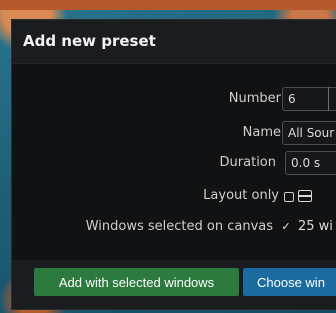 This screenshot has height=313, width=336. I want to click on windows-selected-row: Windows selected on canvas ✓ 25 wi, so click(174, 227).